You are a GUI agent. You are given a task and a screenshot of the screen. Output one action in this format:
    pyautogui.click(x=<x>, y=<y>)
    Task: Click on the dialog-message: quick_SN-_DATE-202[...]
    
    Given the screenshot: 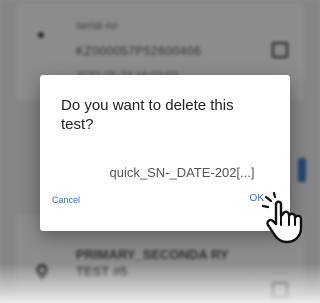 What is the action you would take?
    pyautogui.click(x=182, y=172)
    